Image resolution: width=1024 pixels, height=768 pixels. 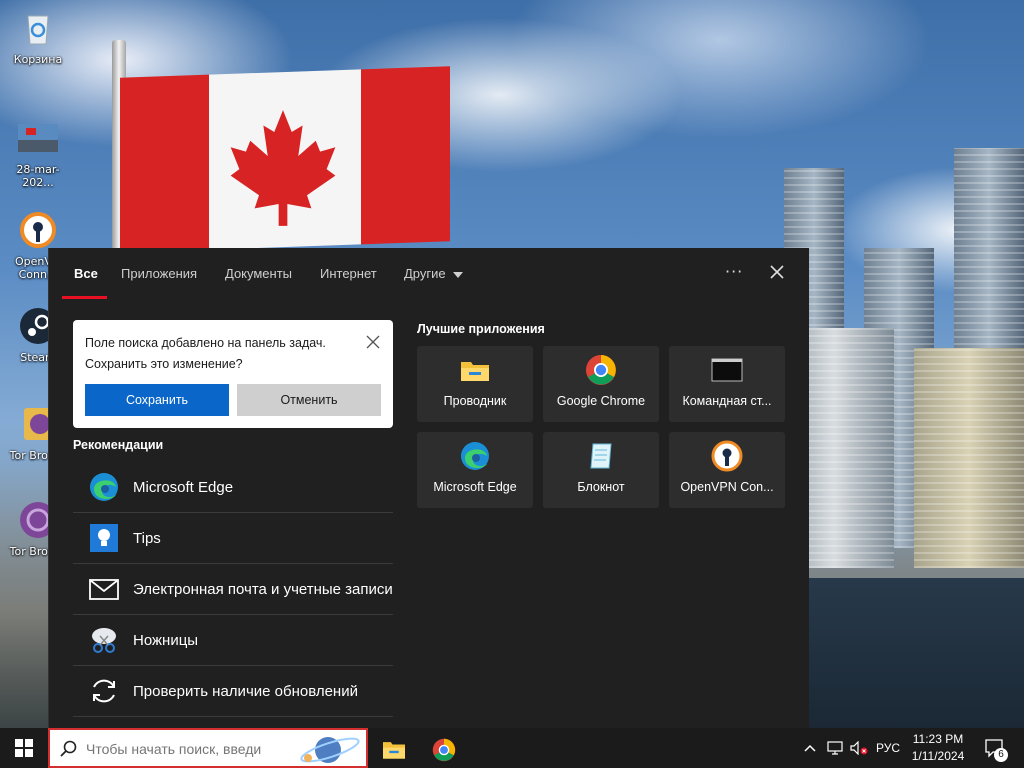 What do you see at coordinates (38, 138) in the screenshot?
I see `photo-icon` at bounding box center [38, 138].